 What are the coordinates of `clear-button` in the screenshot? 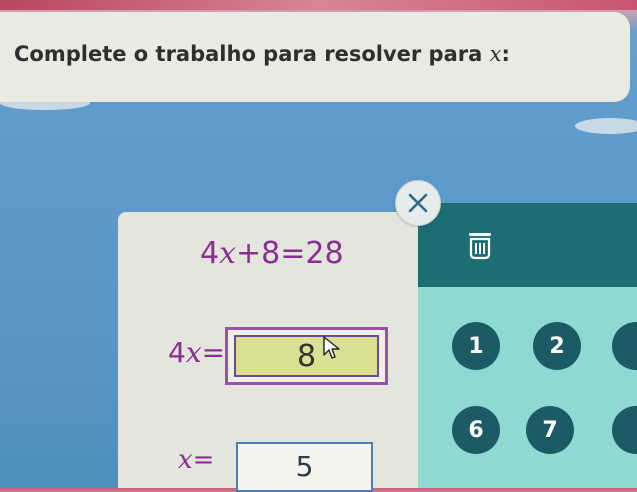 It's located at (480, 245).